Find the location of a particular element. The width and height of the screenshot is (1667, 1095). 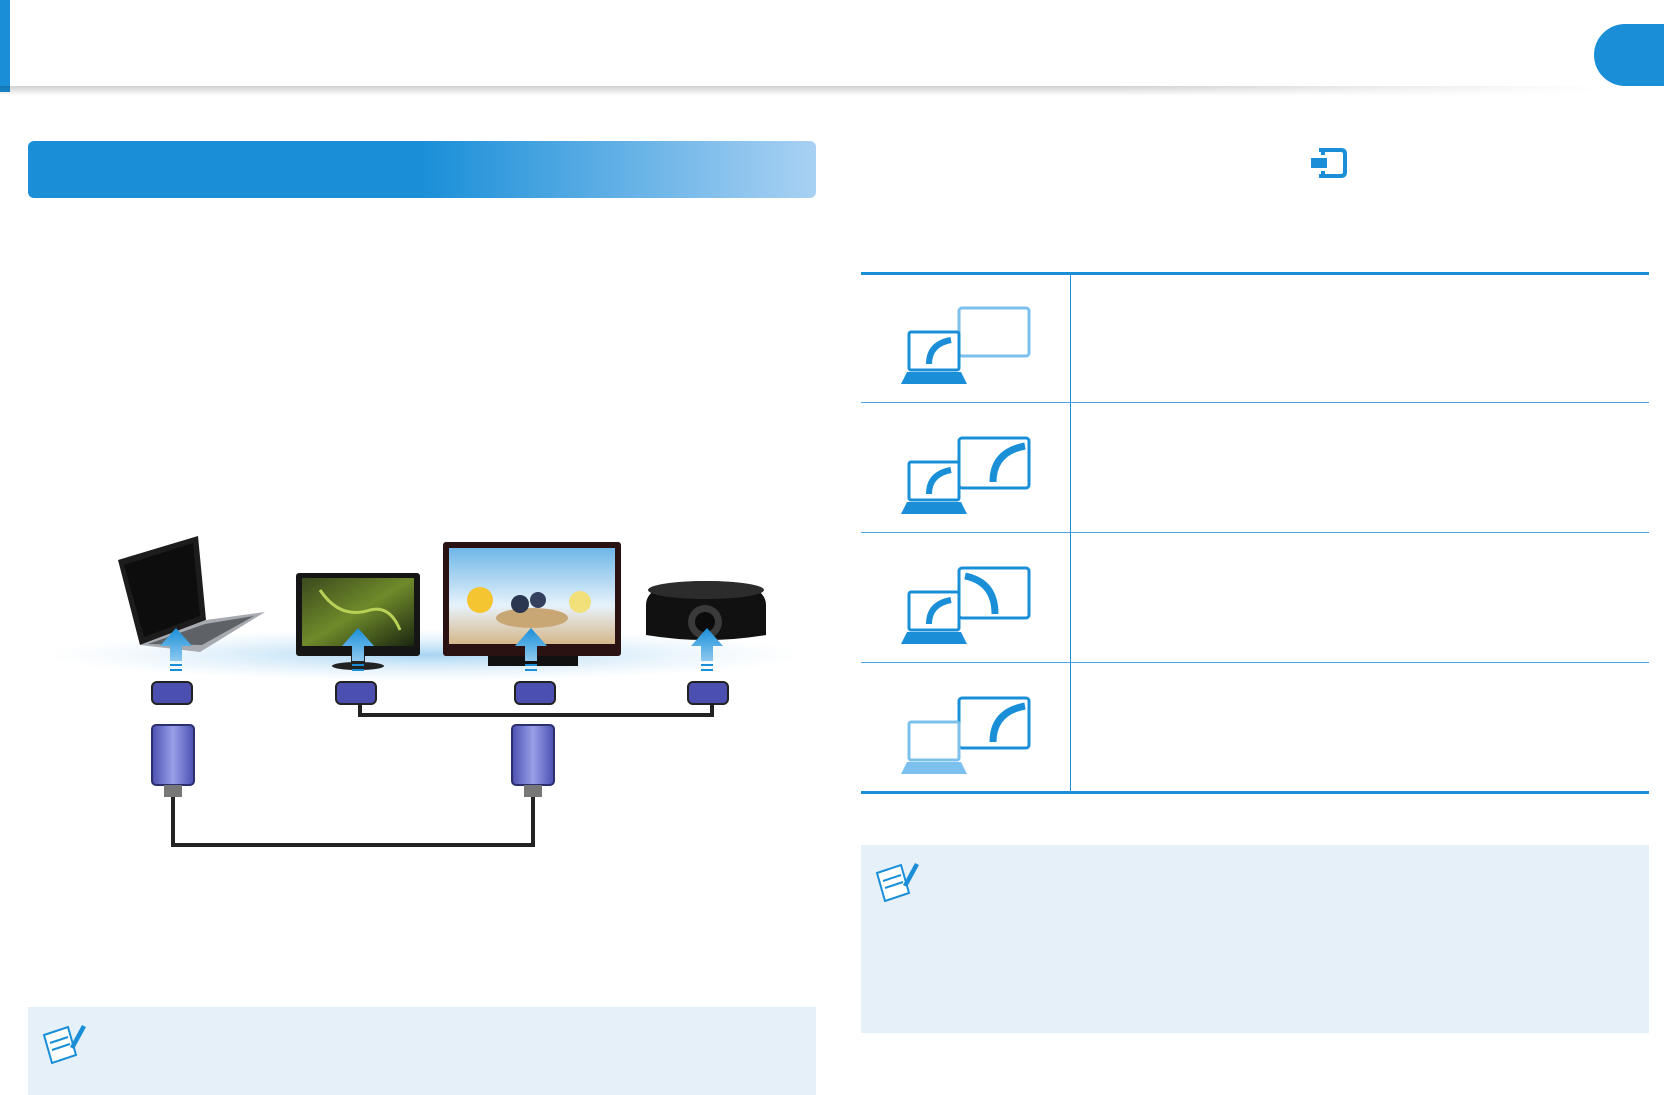

section-title-bar is located at coordinates (422, 169).